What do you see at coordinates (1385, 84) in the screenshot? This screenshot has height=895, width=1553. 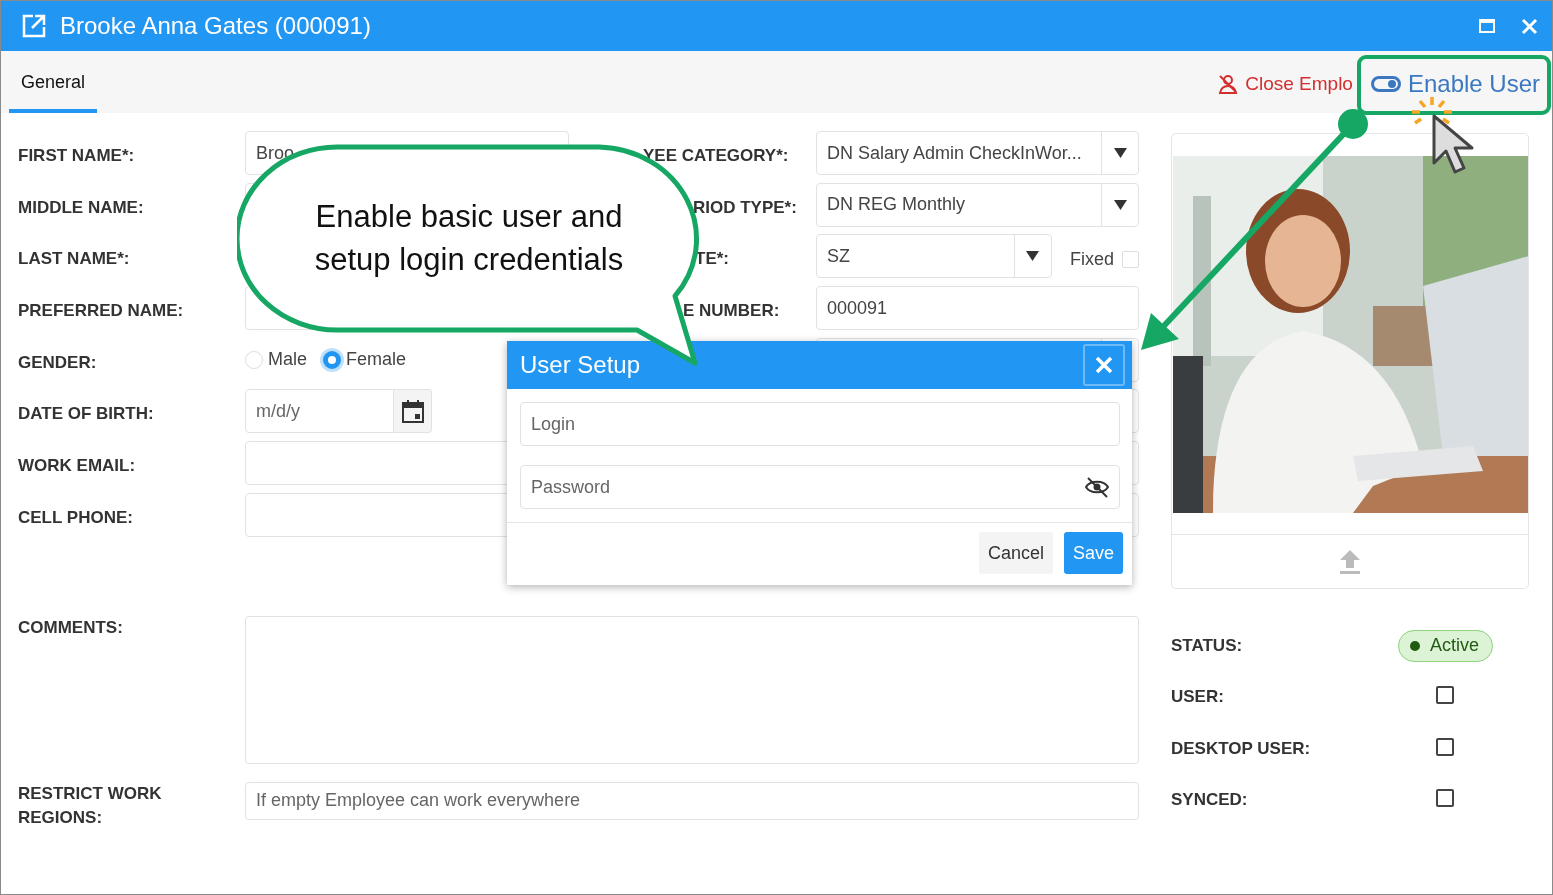 I see `toggle-icon` at bounding box center [1385, 84].